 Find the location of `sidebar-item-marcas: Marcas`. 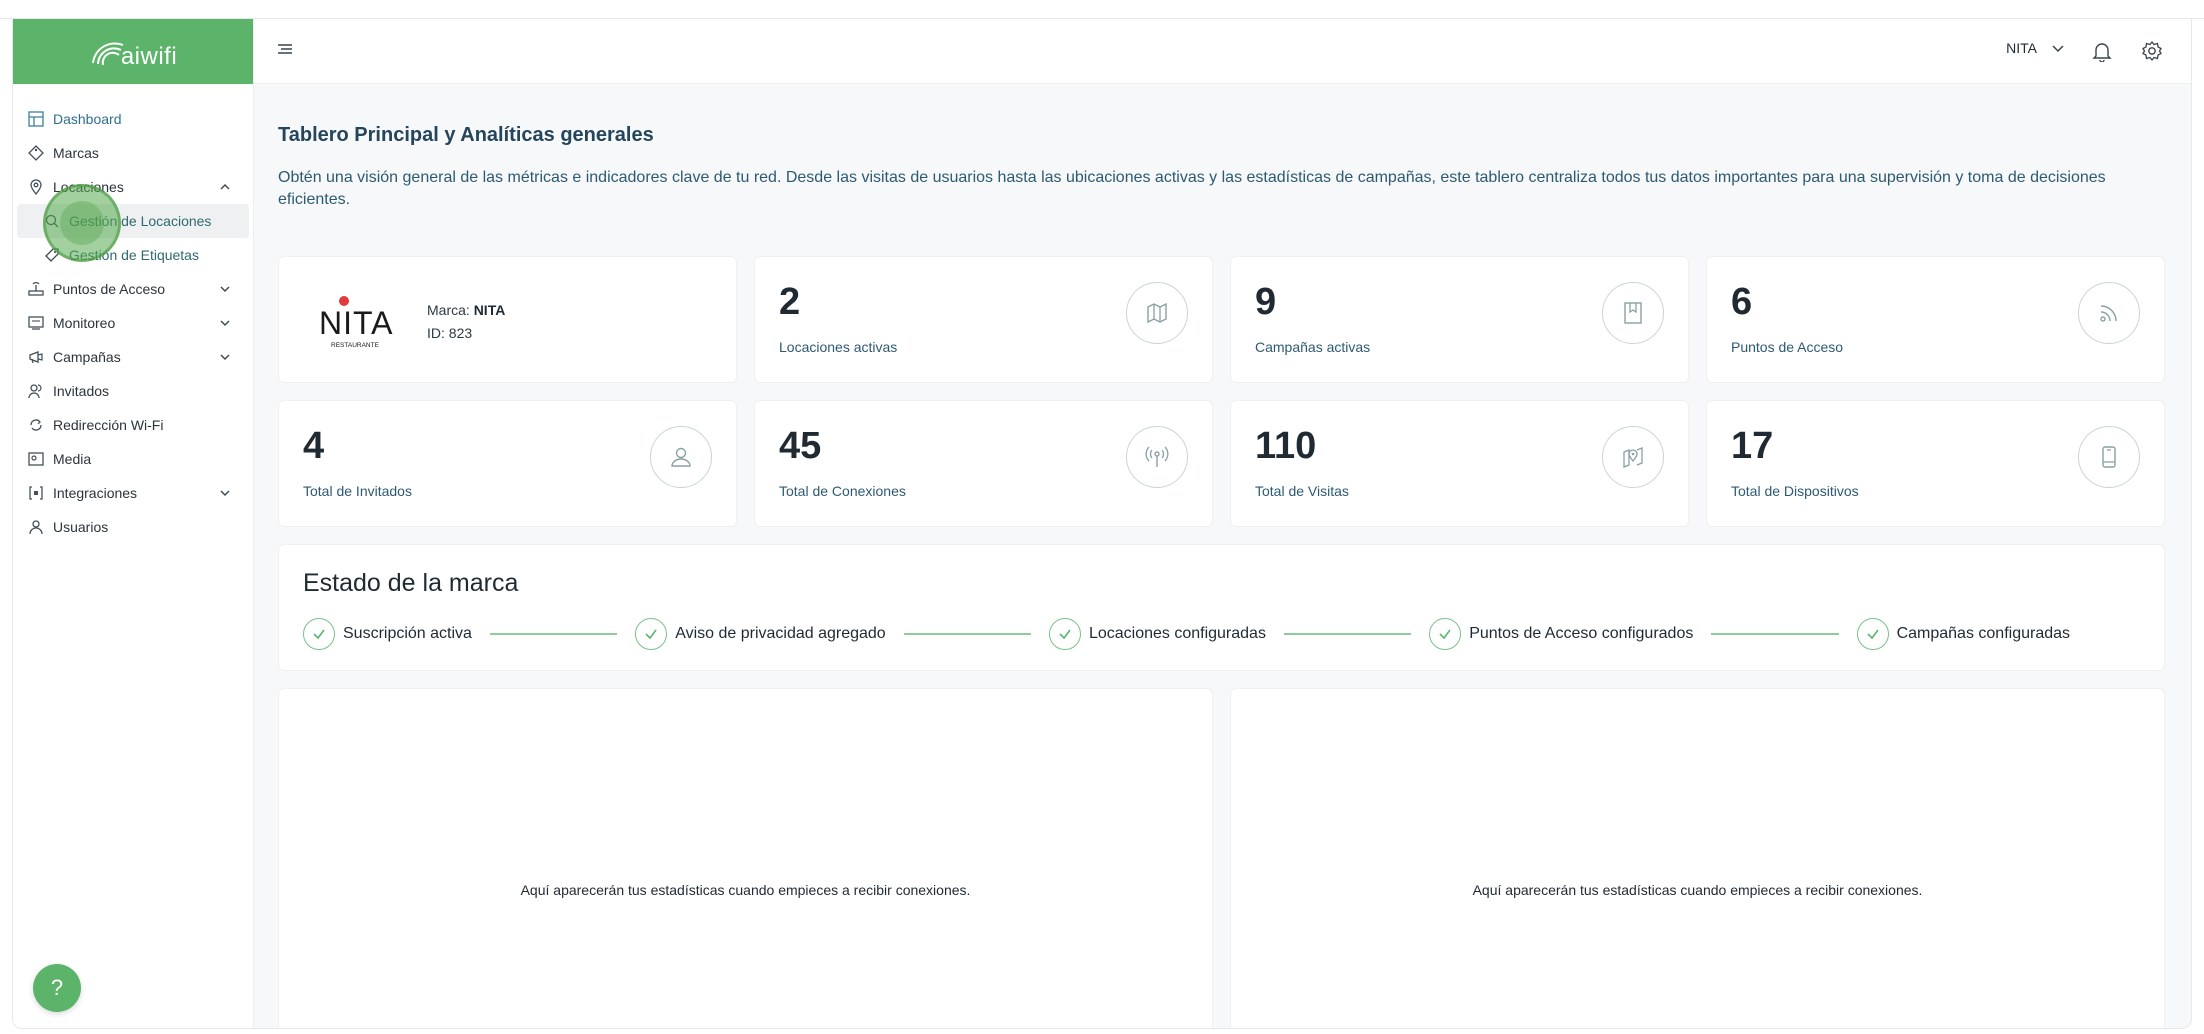

sidebar-item-marcas: Marcas is located at coordinates (133, 153).